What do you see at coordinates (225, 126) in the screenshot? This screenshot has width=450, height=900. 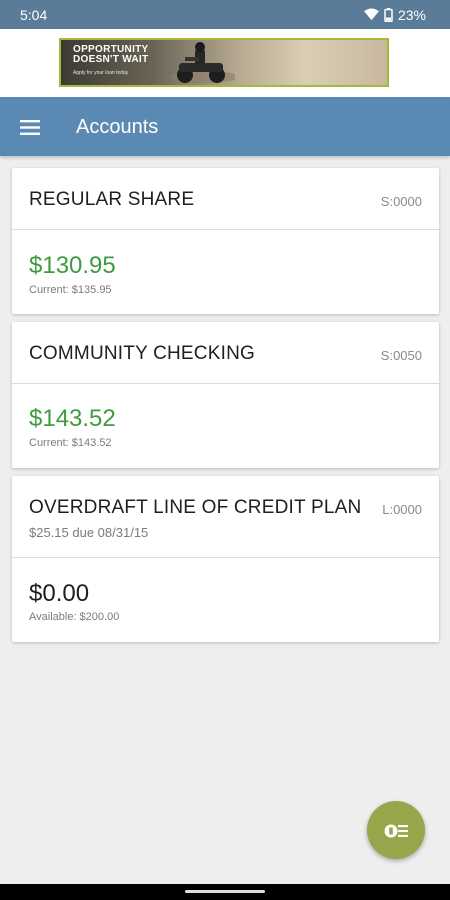 I see `app-bar: Accounts` at bounding box center [225, 126].